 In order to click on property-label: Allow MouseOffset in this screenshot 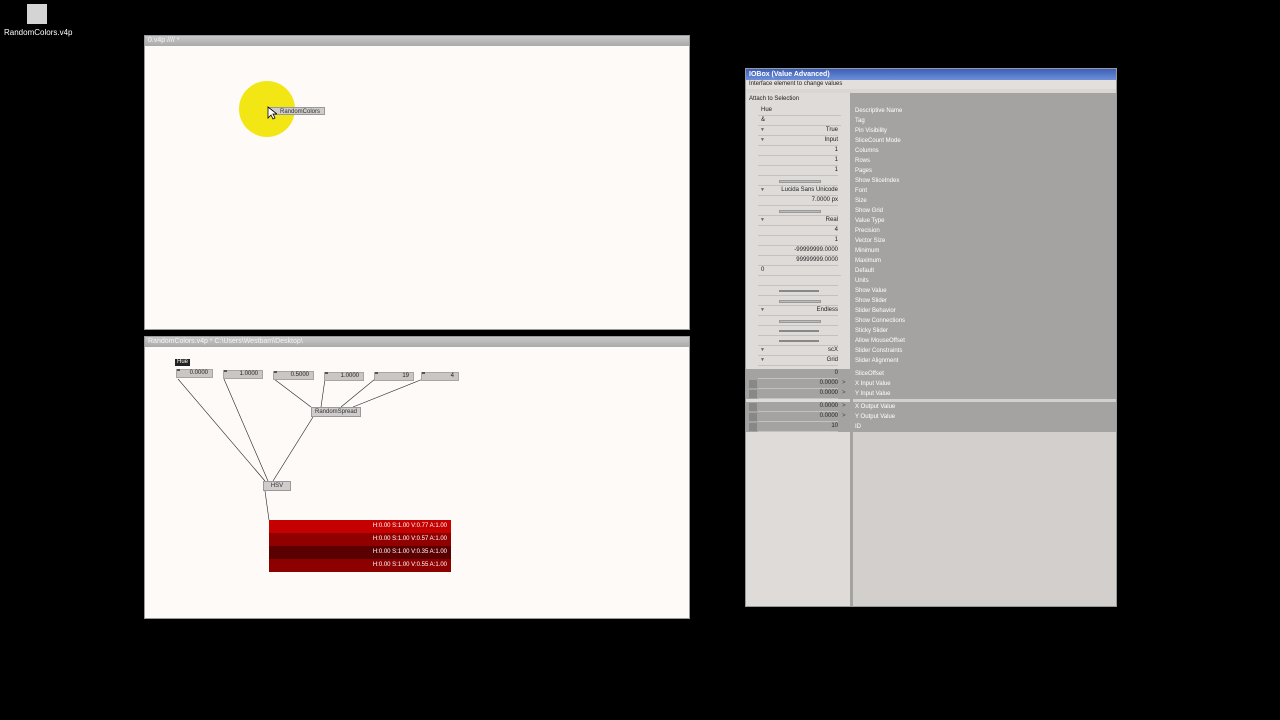, I will do `click(880, 341)`.